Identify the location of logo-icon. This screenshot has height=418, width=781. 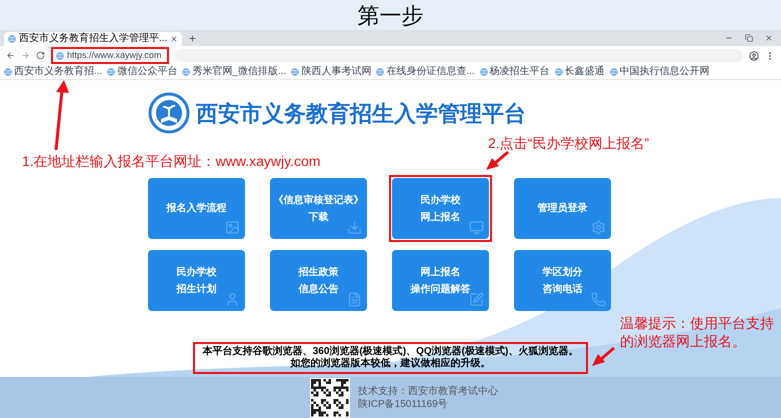
(169, 113).